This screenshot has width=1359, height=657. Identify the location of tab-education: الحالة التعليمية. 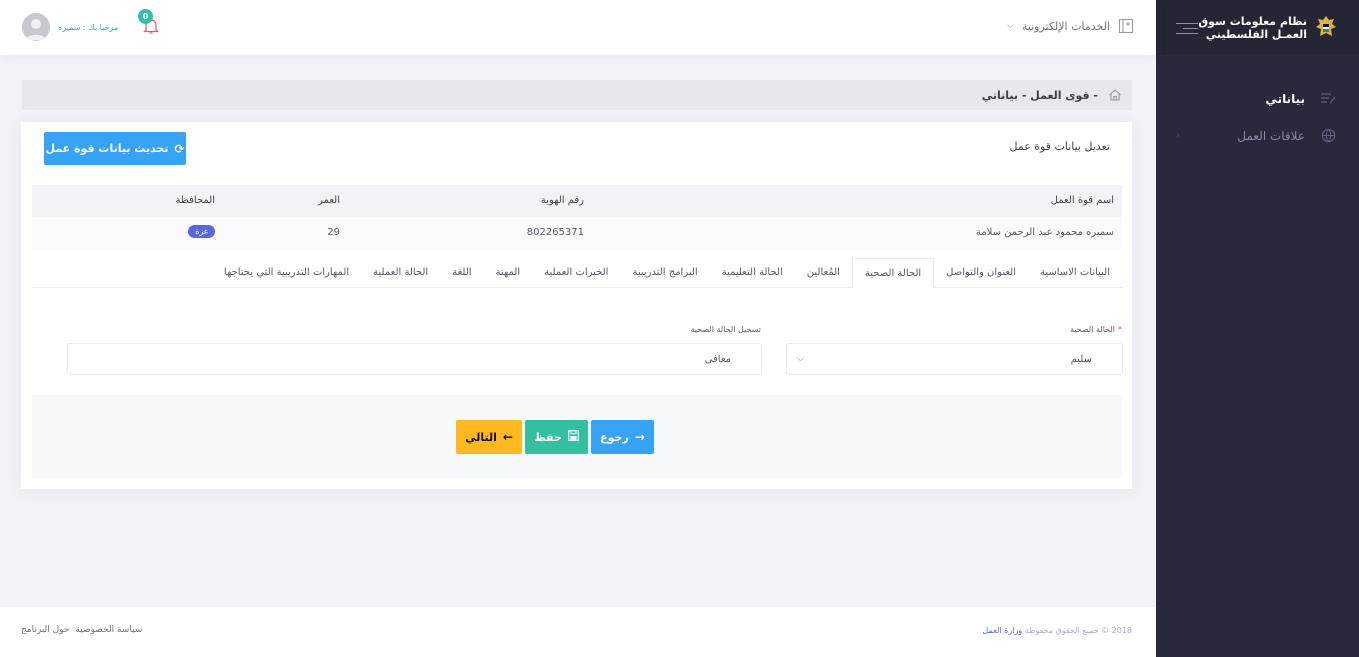
(752, 272).